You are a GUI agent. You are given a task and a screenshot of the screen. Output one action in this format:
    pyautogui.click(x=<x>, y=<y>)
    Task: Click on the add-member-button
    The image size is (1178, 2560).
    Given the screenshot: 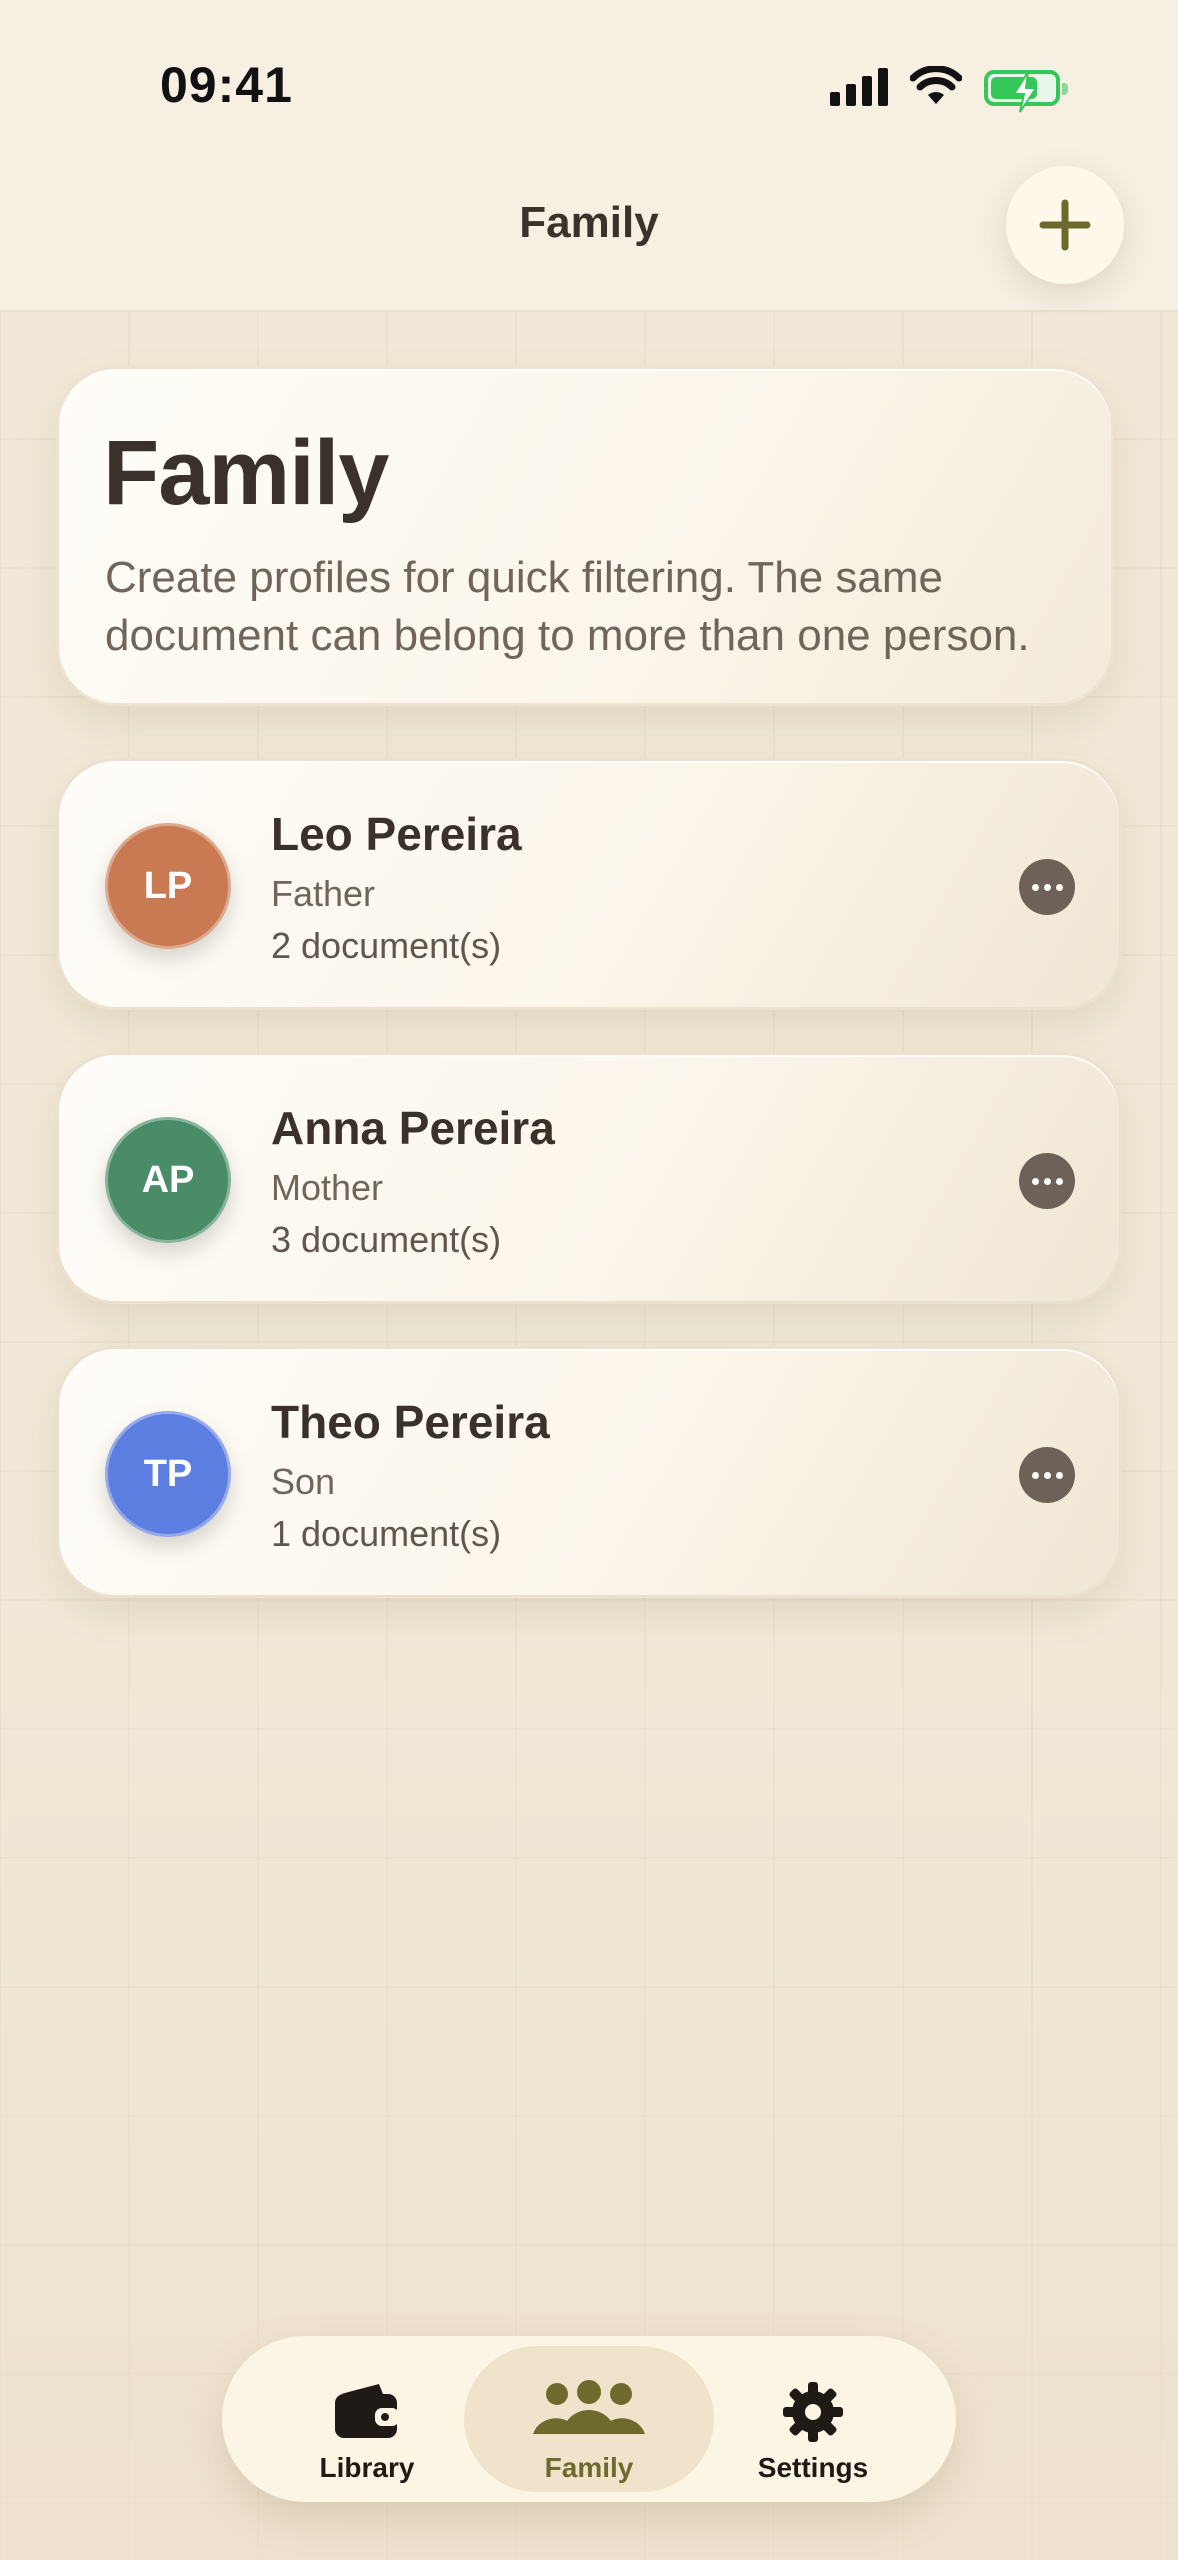 What is the action you would take?
    pyautogui.click(x=1065, y=225)
    